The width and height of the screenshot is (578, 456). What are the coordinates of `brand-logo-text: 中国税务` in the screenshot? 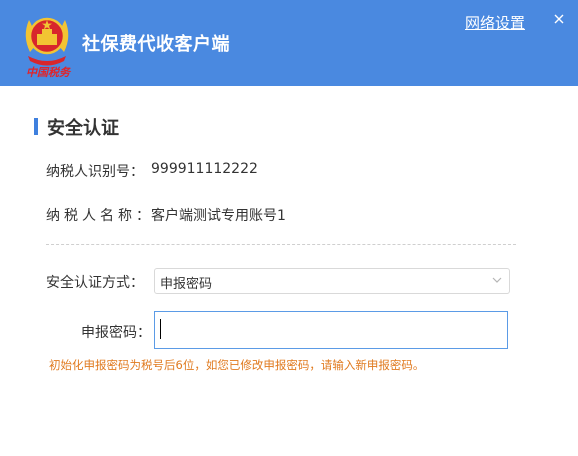 It's located at (48, 72).